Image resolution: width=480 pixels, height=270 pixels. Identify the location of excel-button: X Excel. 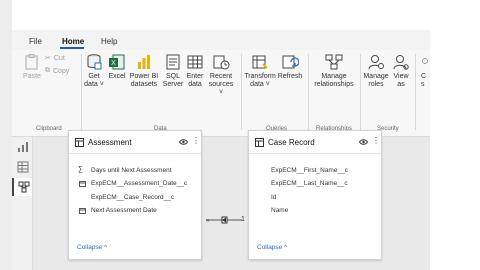
(117, 67).